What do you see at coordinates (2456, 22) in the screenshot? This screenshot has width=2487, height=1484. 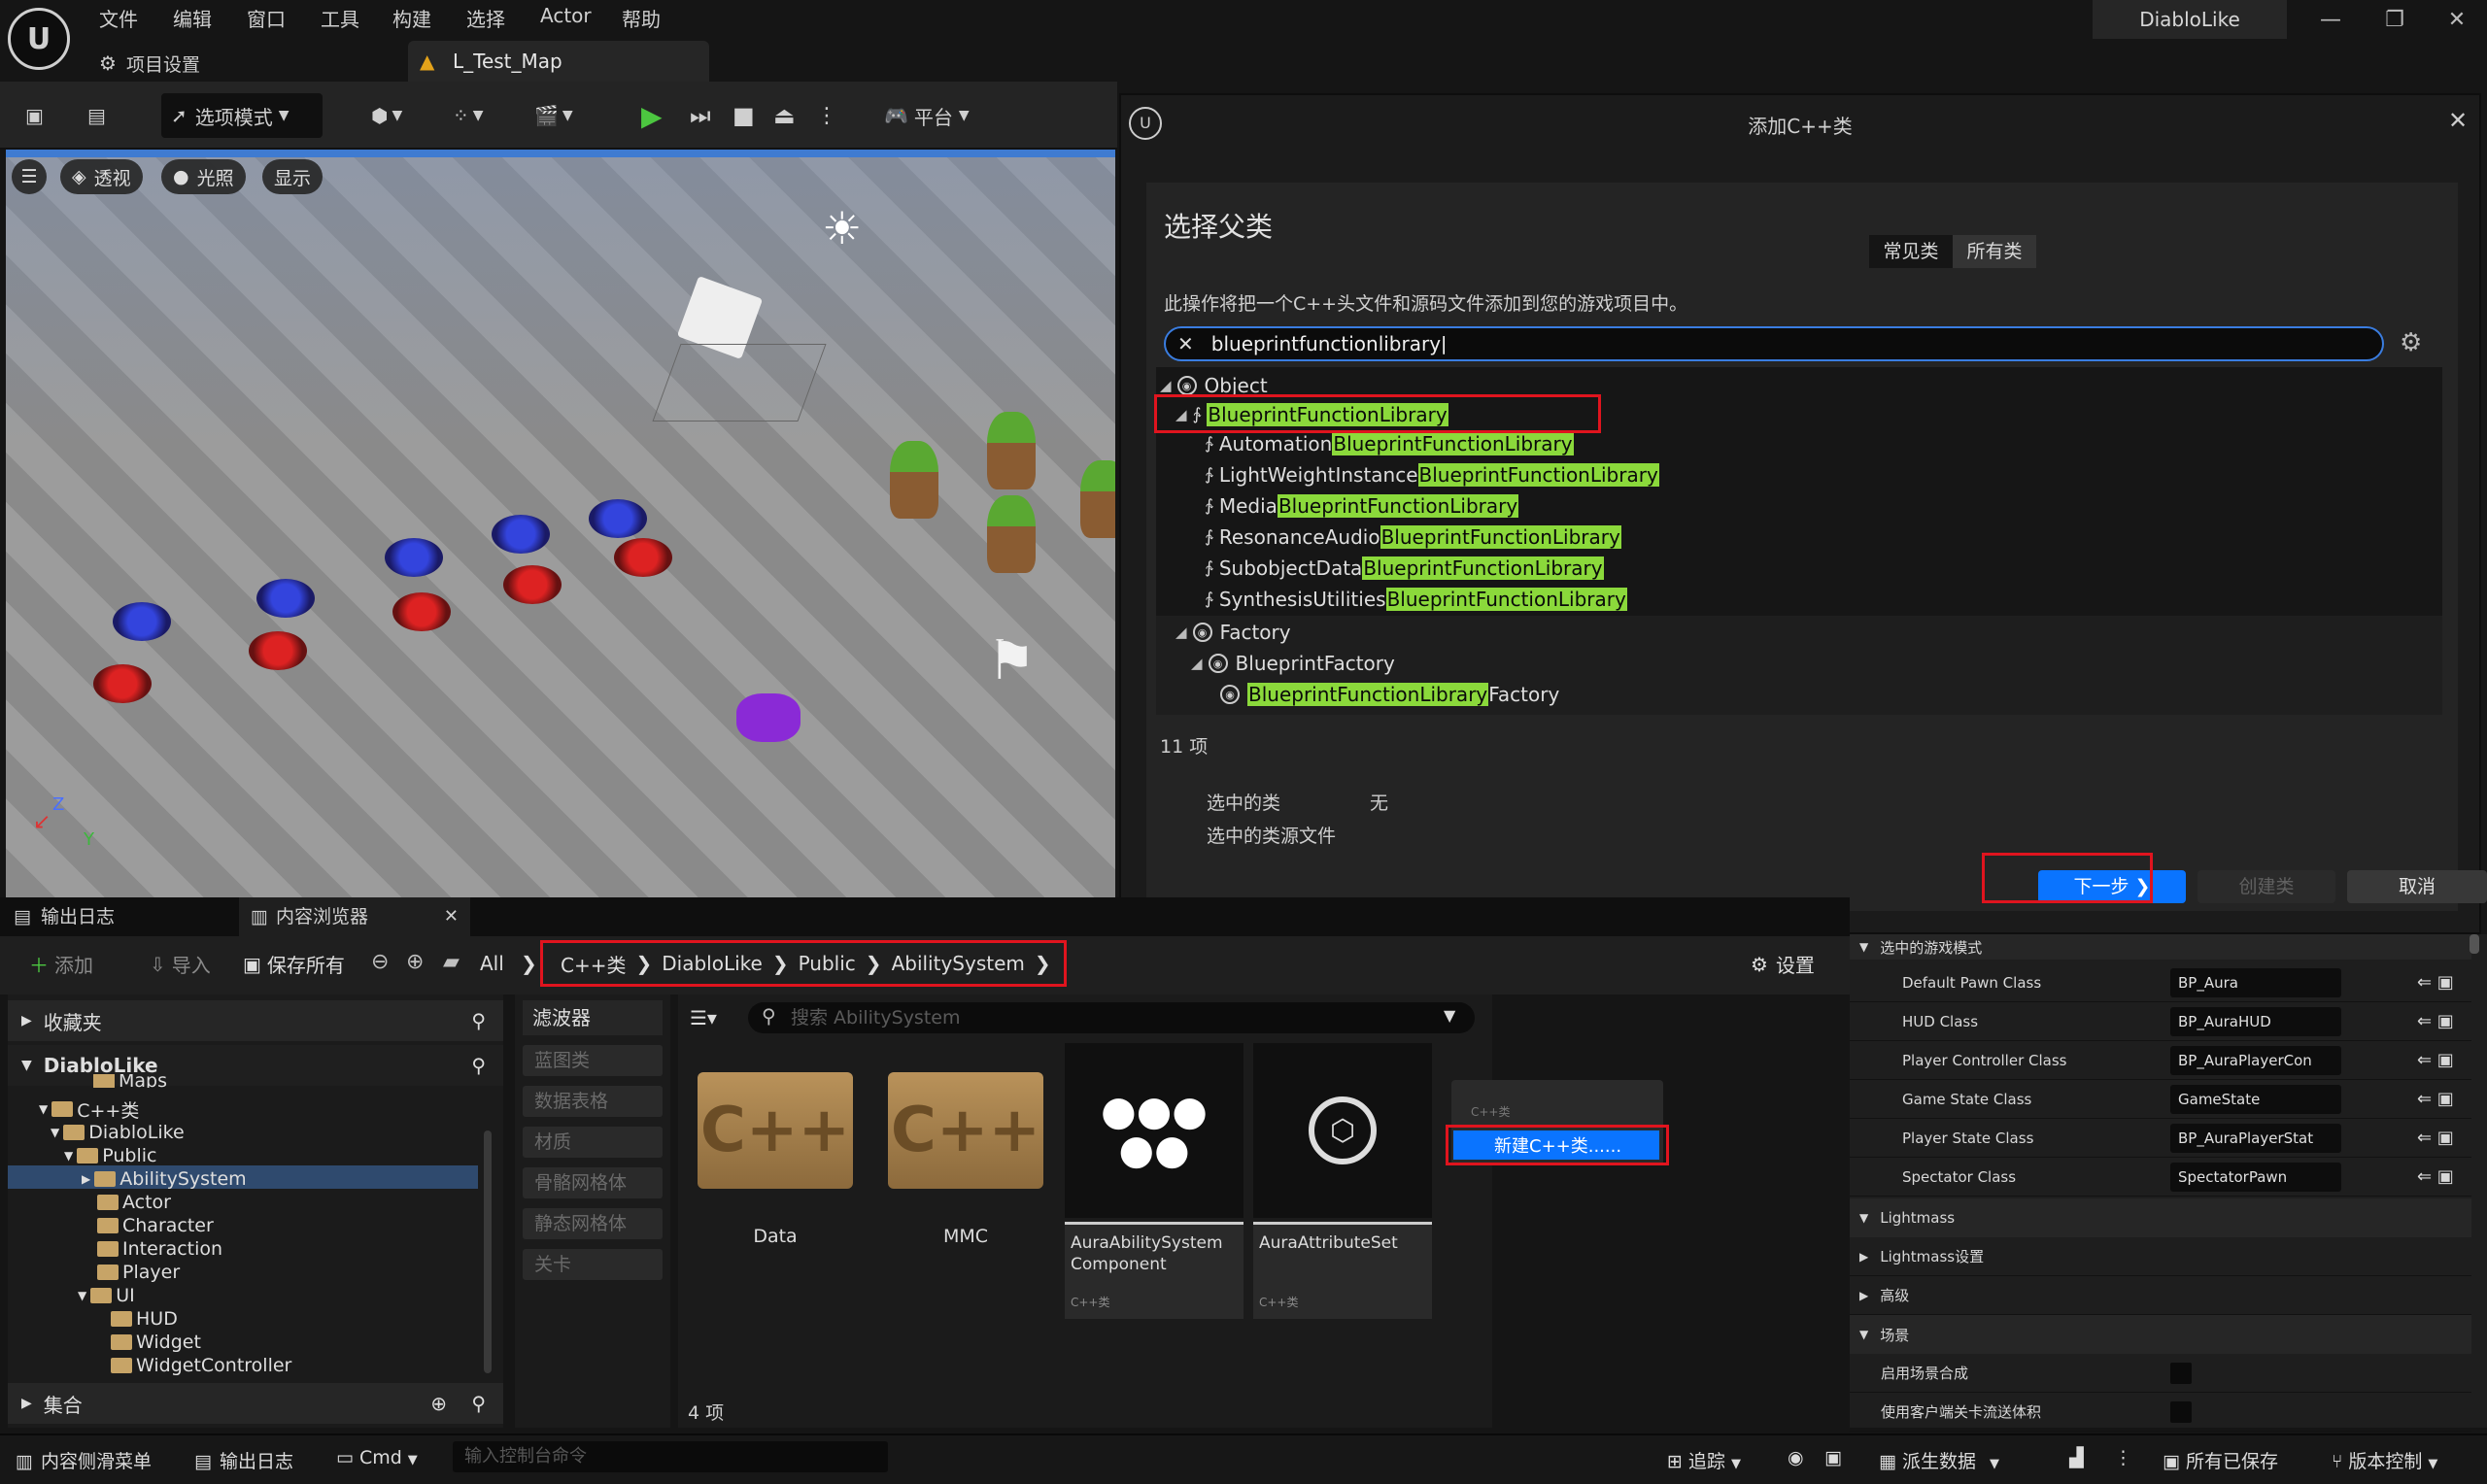 I see `close-window-icon: ✕` at bounding box center [2456, 22].